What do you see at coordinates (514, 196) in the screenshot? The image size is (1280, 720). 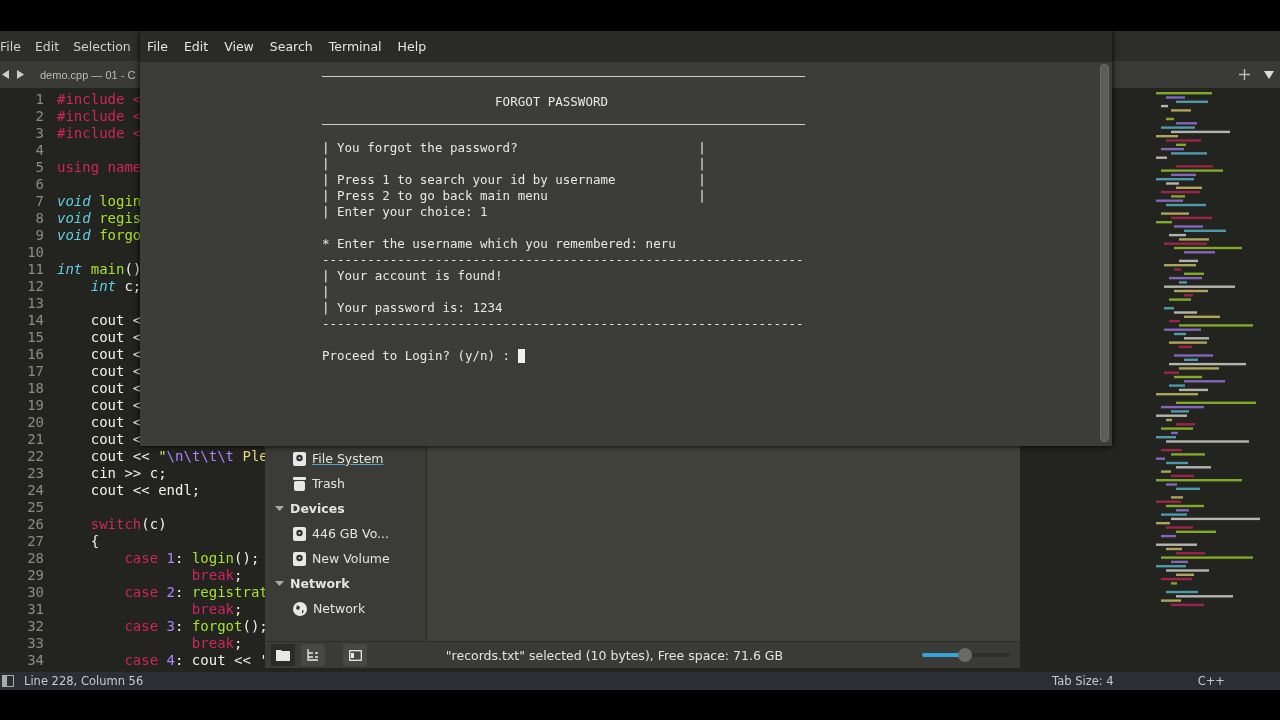 I see `terminal-line: | Press 2 to go back main menu |` at bounding box center [514, 196].